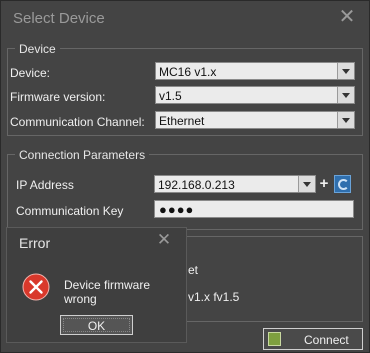 The width and height of the screenshot is (370, 353). Describe the element at coordinates (164, 239) in the screenshot. I see `close-icon: ✕` at that location.